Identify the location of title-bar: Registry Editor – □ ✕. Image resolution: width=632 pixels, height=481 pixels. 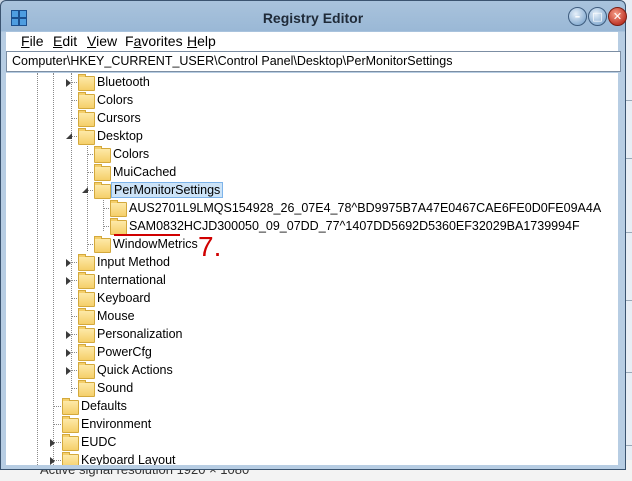
(314, 17).